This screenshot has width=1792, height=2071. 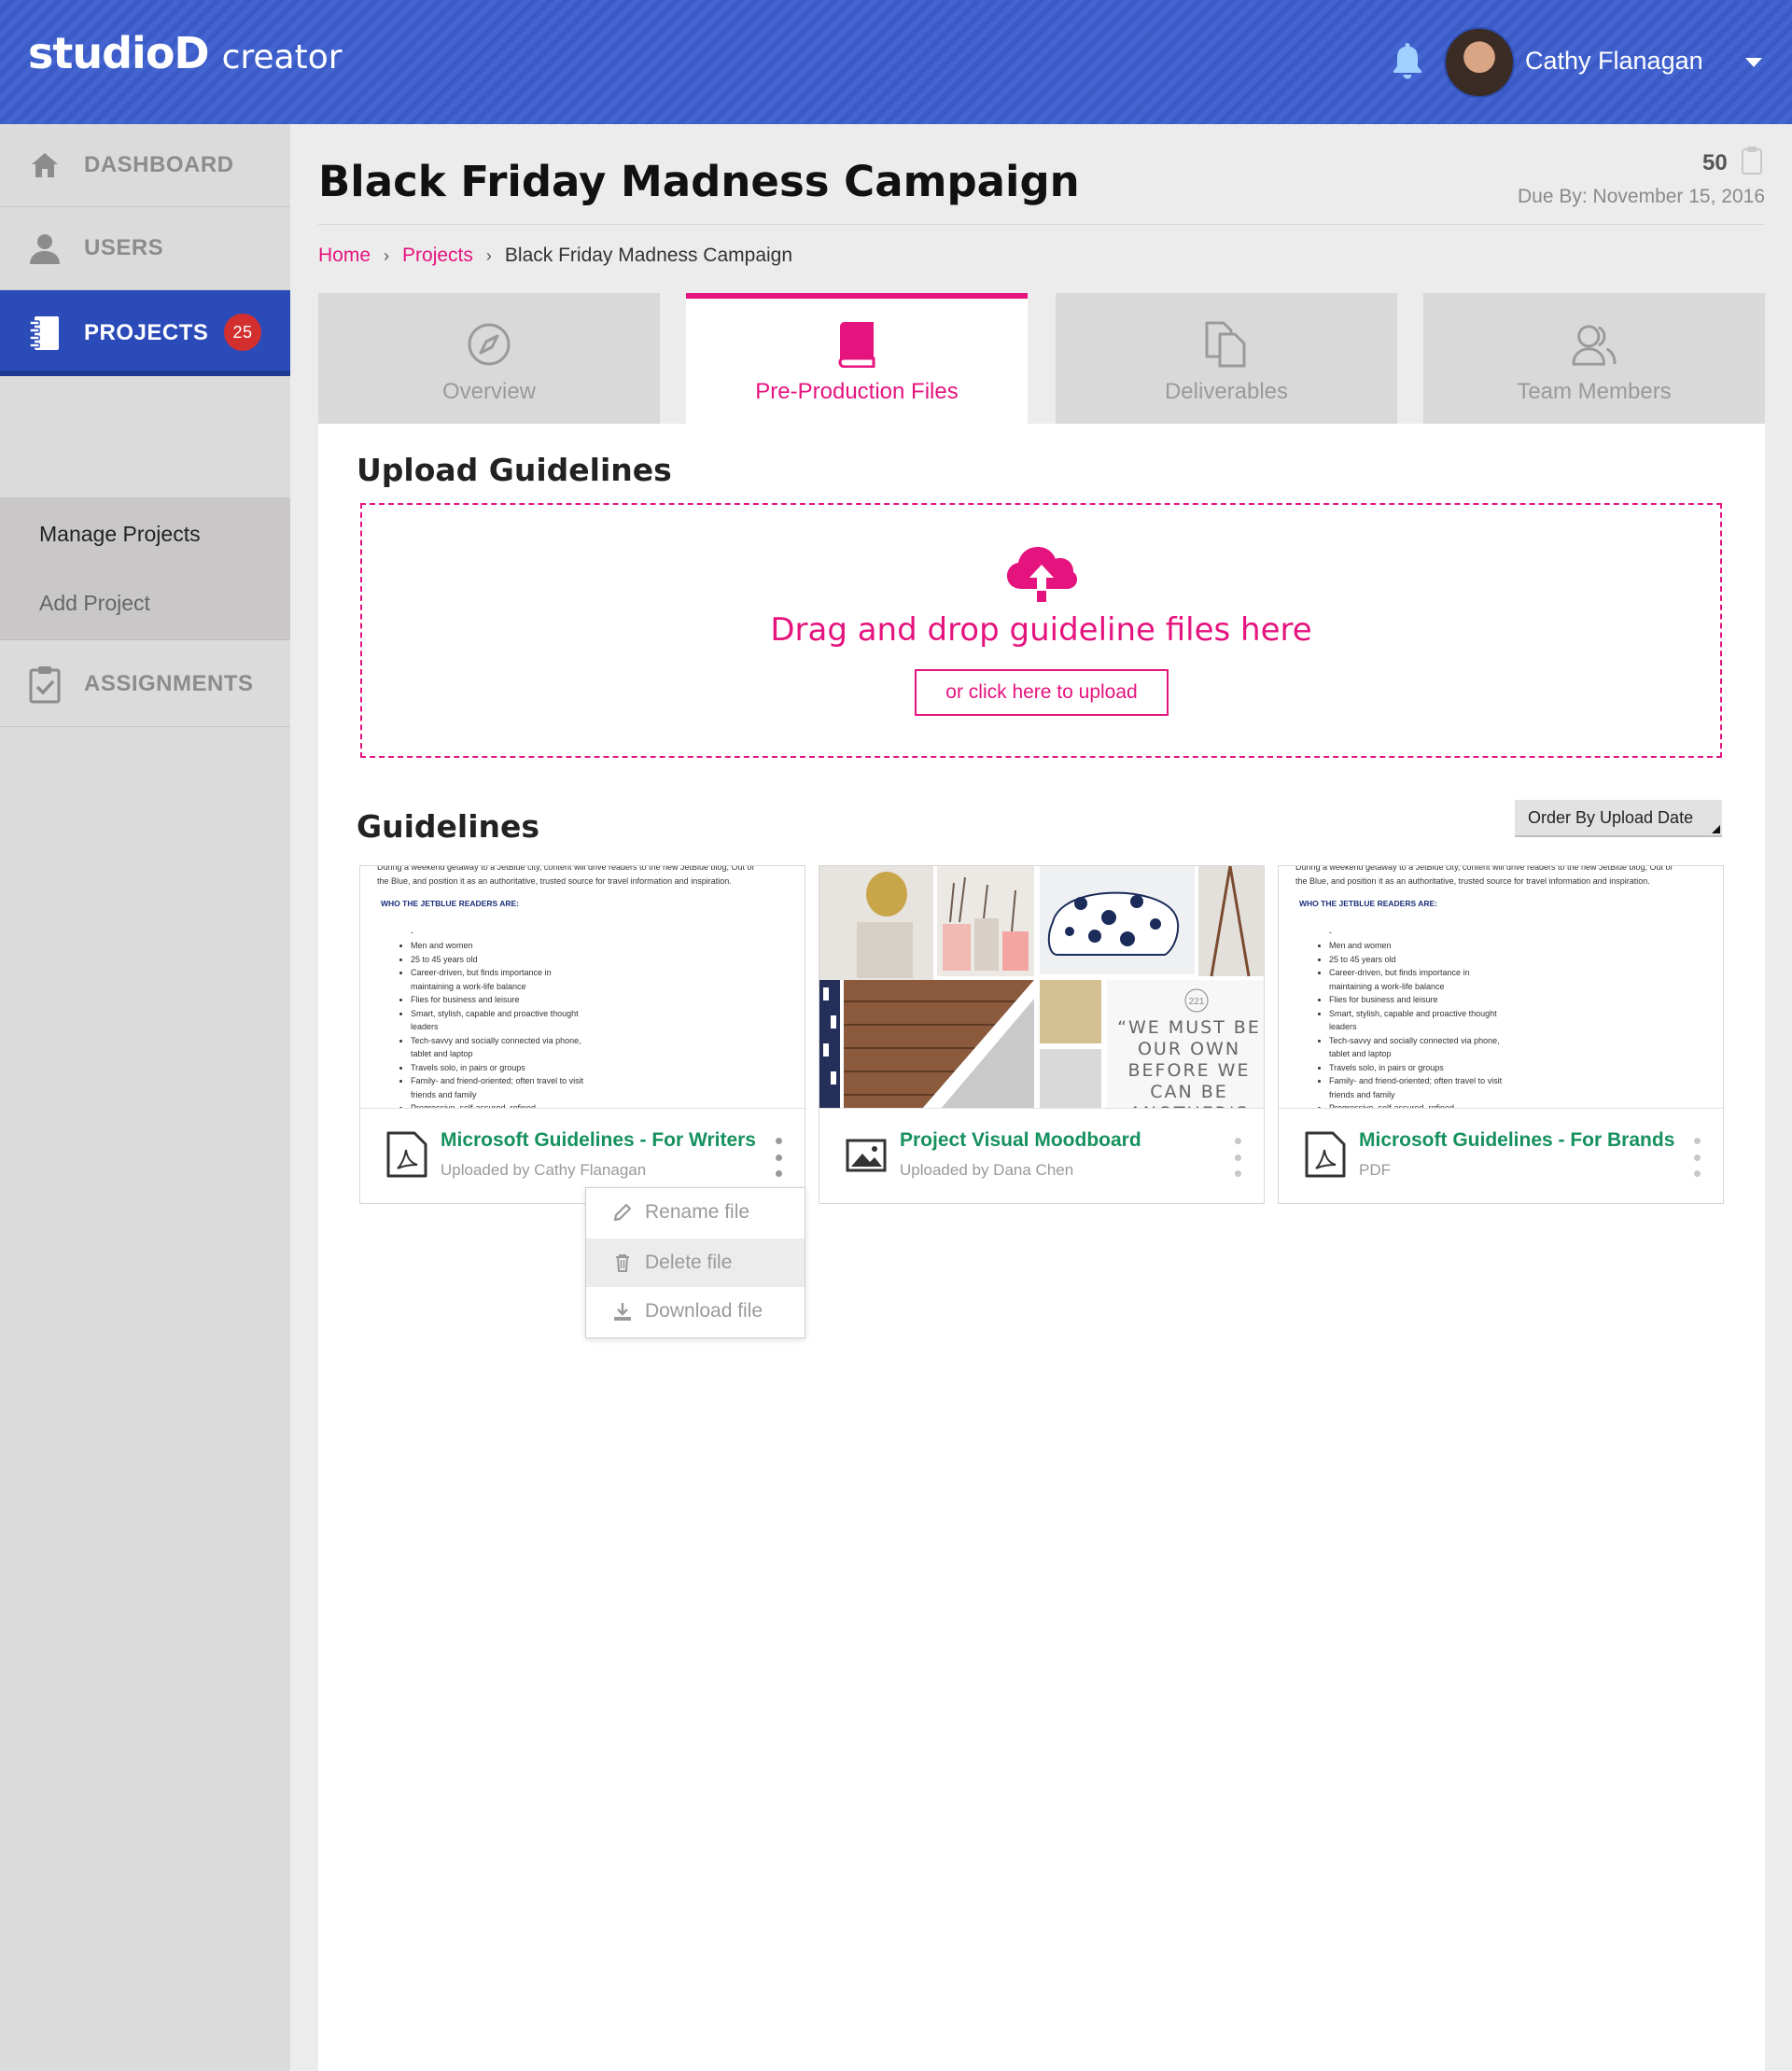 What do you see at coordinates (622, 1312) in the screenshot?
I see `download-icon` at bounding box center [622, 1312].